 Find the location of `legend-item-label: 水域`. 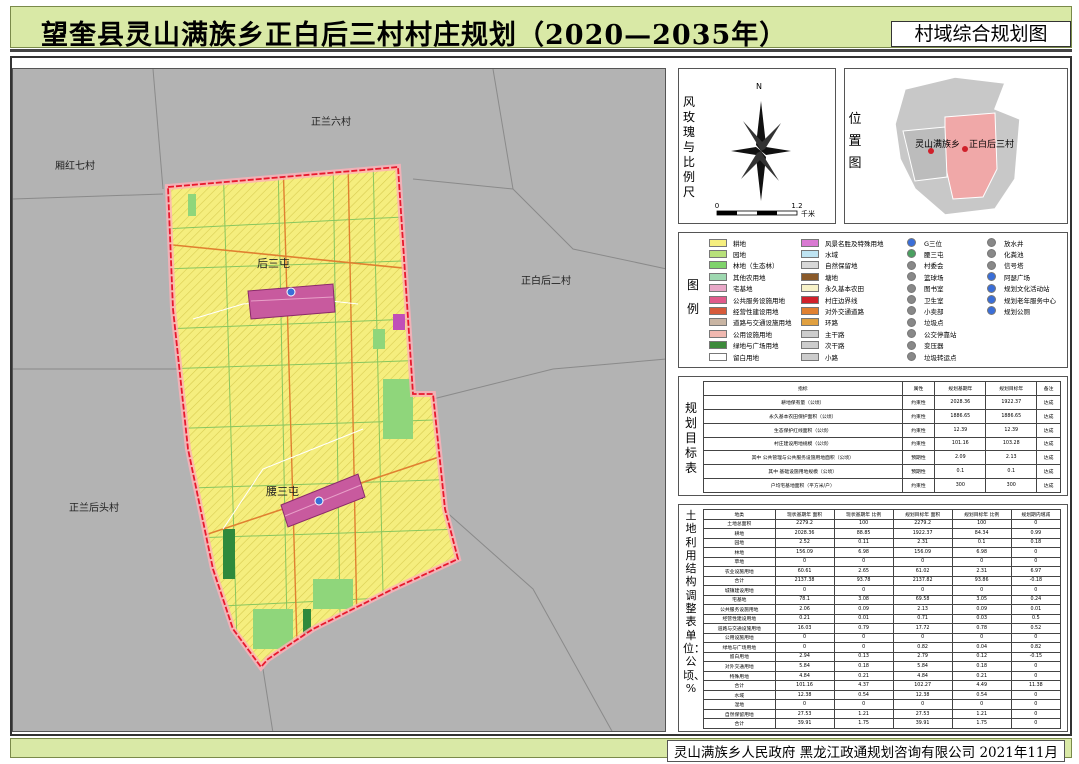

legend-item-label: 水域 is located at coordinates (831, 254).